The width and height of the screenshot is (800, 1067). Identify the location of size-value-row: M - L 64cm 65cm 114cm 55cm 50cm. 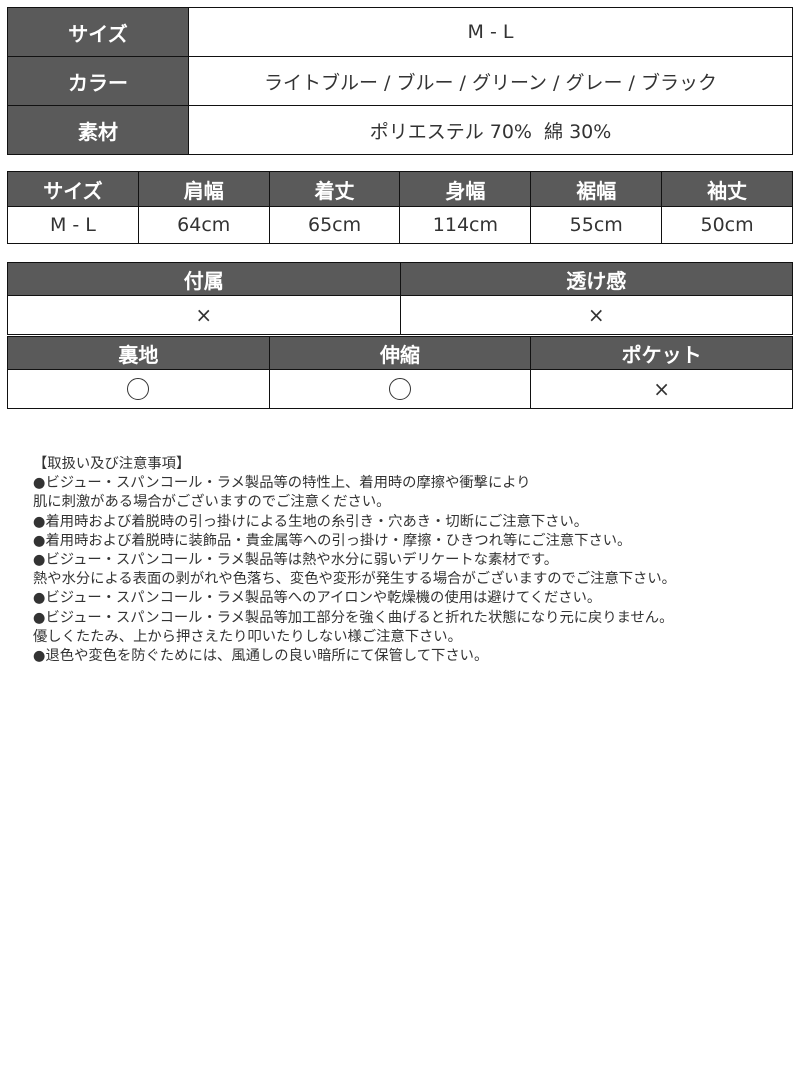
(400, 225).